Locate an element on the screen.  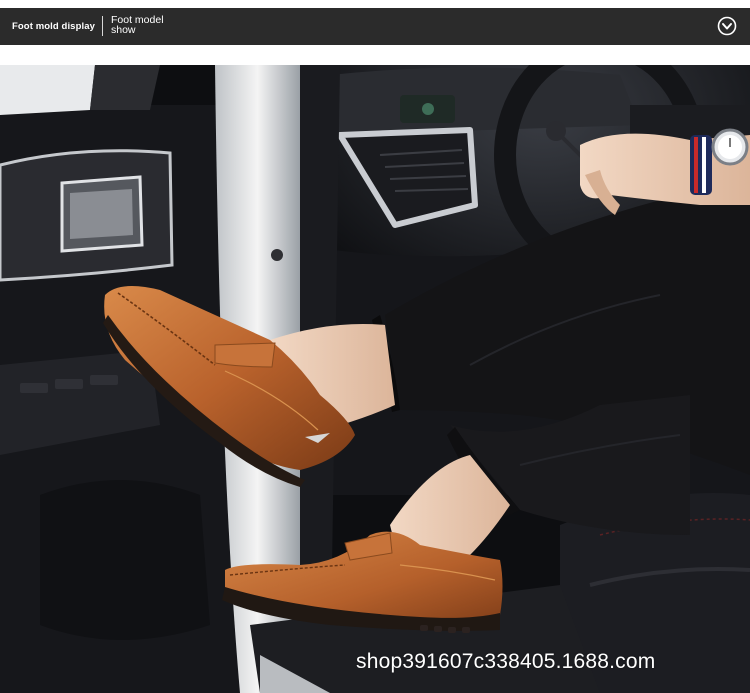
section-subtitle: Foot model show is located at coordinates (146, 25).